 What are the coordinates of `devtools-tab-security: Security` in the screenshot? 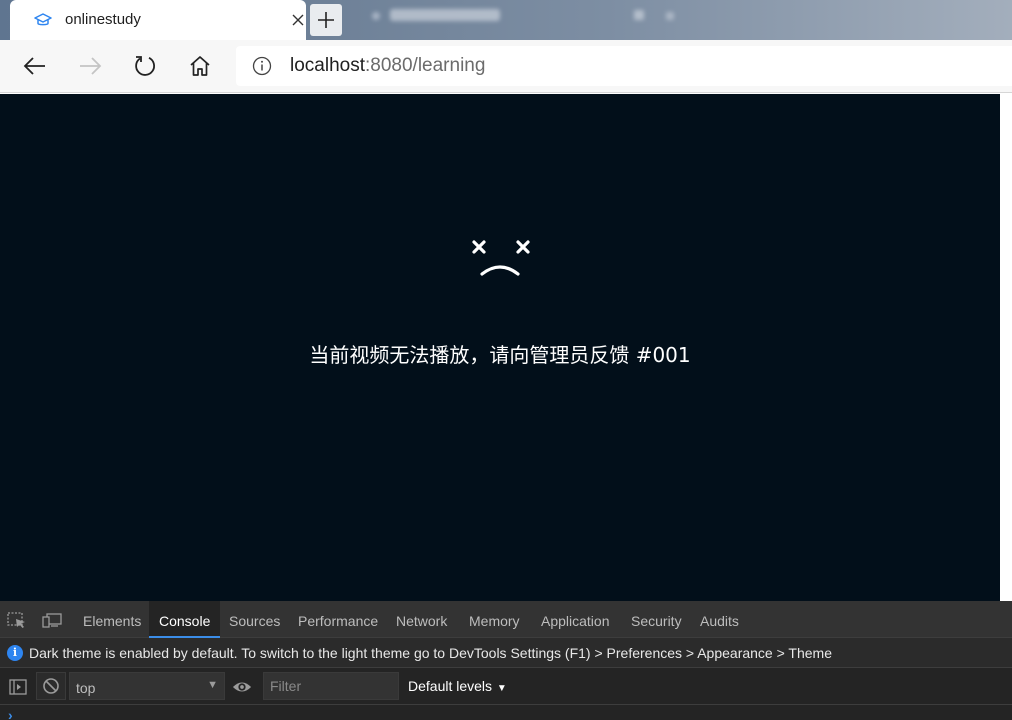 It's located at (656, 619).